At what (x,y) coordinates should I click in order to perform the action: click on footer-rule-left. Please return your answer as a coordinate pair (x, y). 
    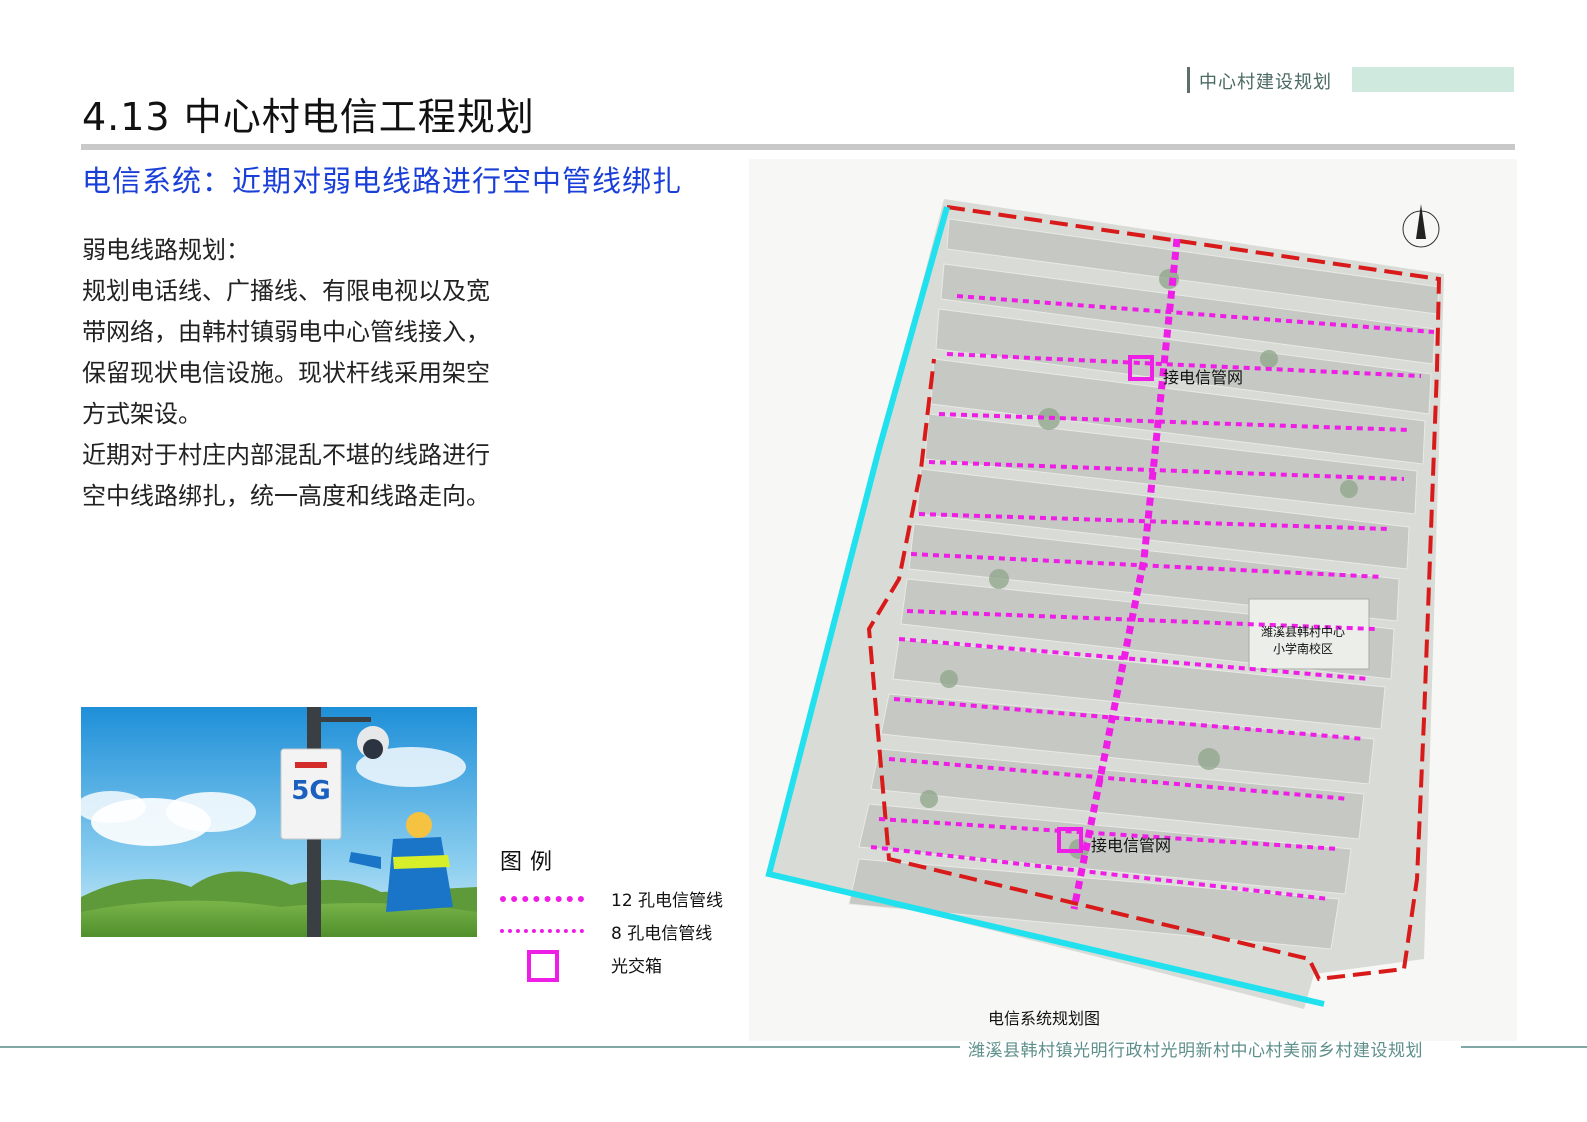
    Looking at the image, I should click on (480, 1047).